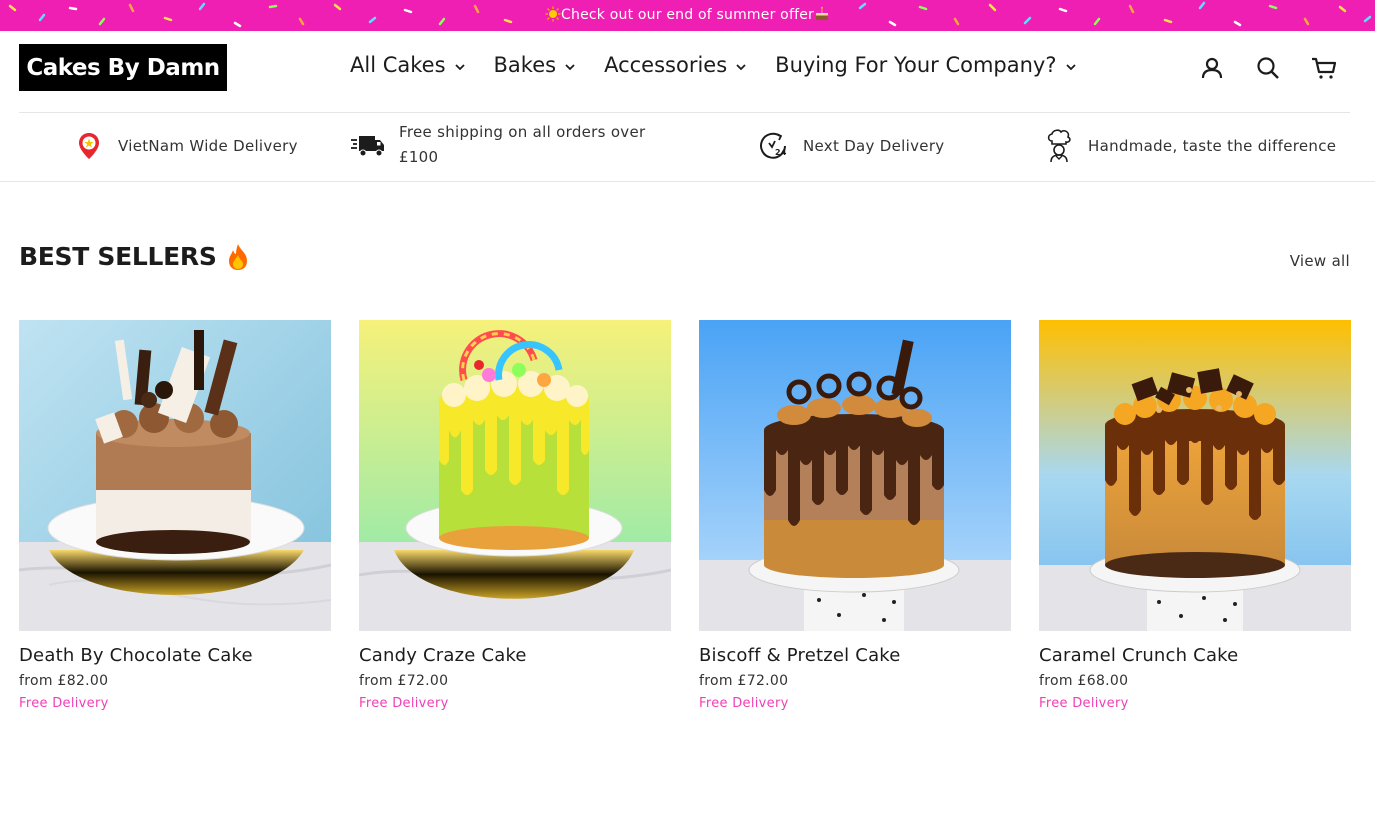 This screenshot has height=821, width=1375. I want to click on nav-bakes: Bakes, so click(535, 65).